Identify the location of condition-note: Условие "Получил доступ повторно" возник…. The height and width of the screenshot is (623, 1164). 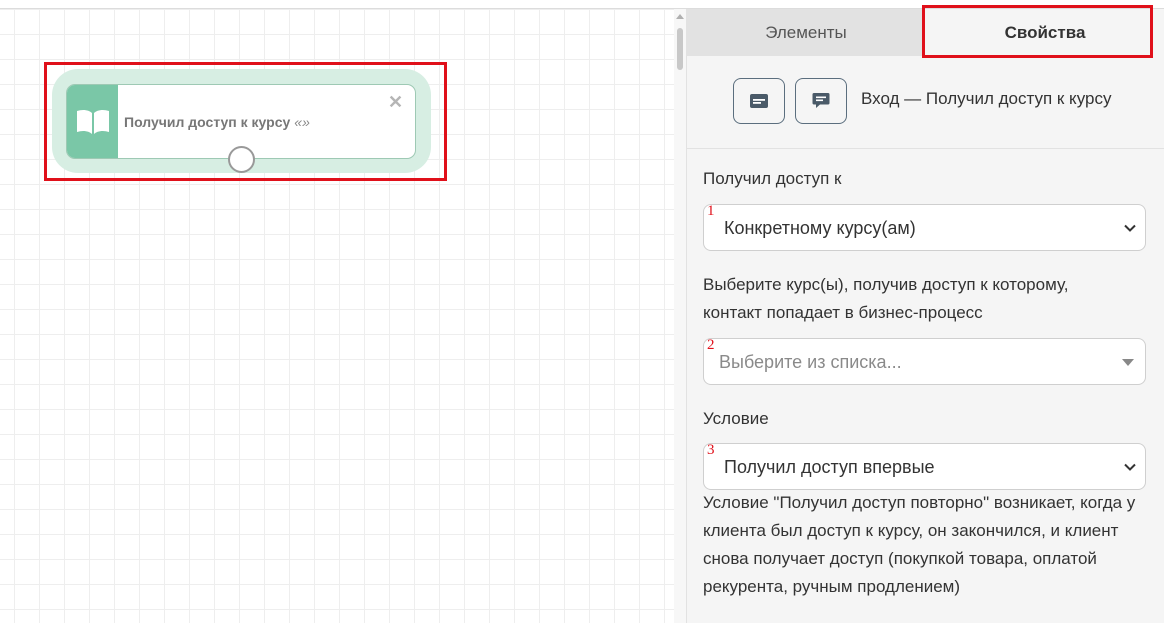
(919, 544).